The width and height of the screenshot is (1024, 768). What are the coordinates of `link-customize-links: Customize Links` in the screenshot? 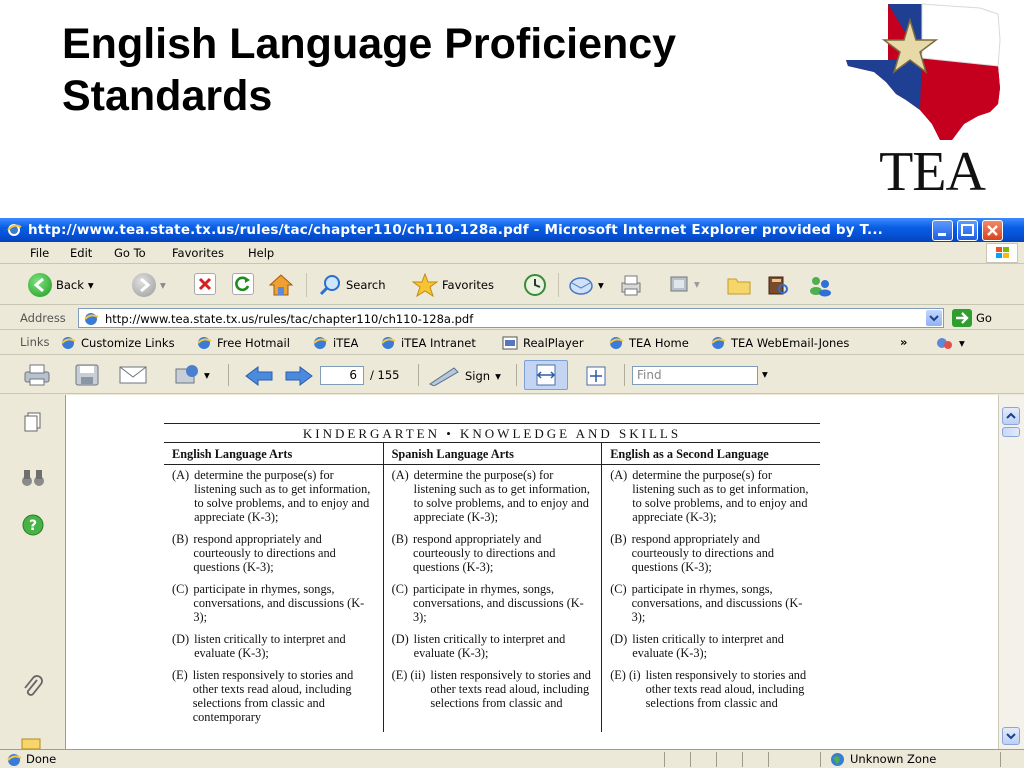 It's located at (117, 343).